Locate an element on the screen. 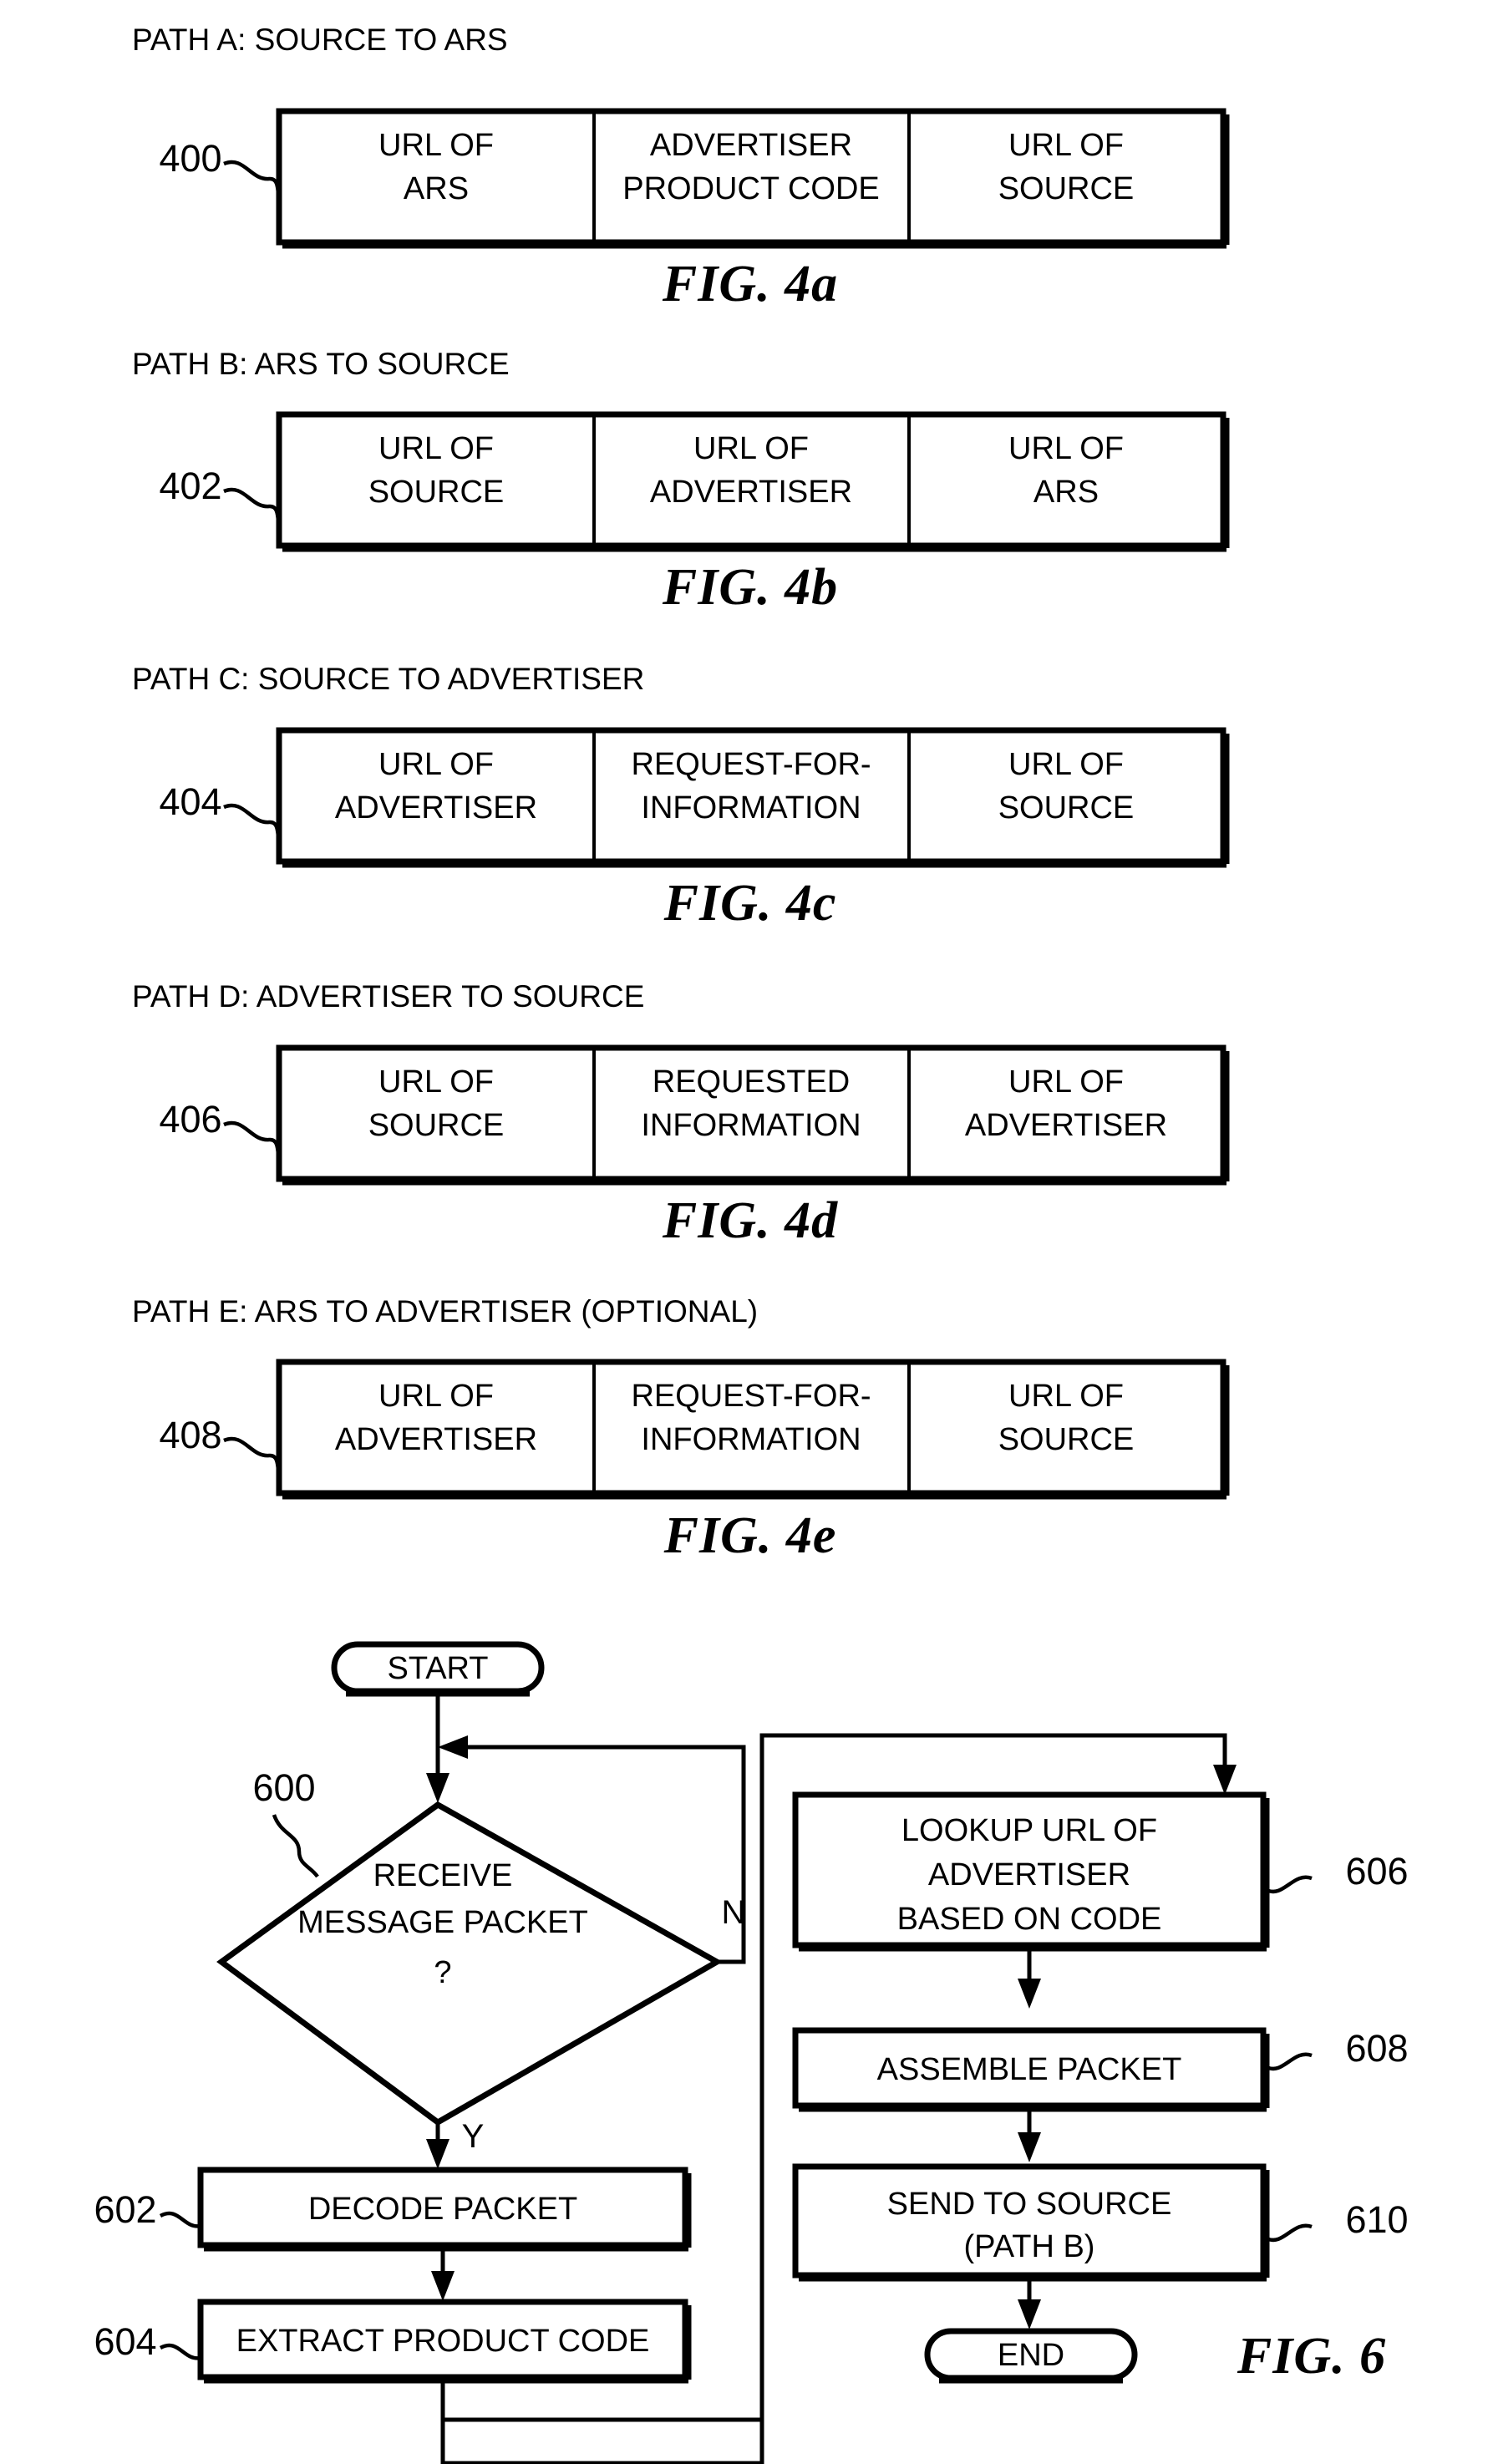 The height and width of the screenshot is (2464, 1488). flow-arrowhead-into-assemble is located at coordinates (1030, 1994).